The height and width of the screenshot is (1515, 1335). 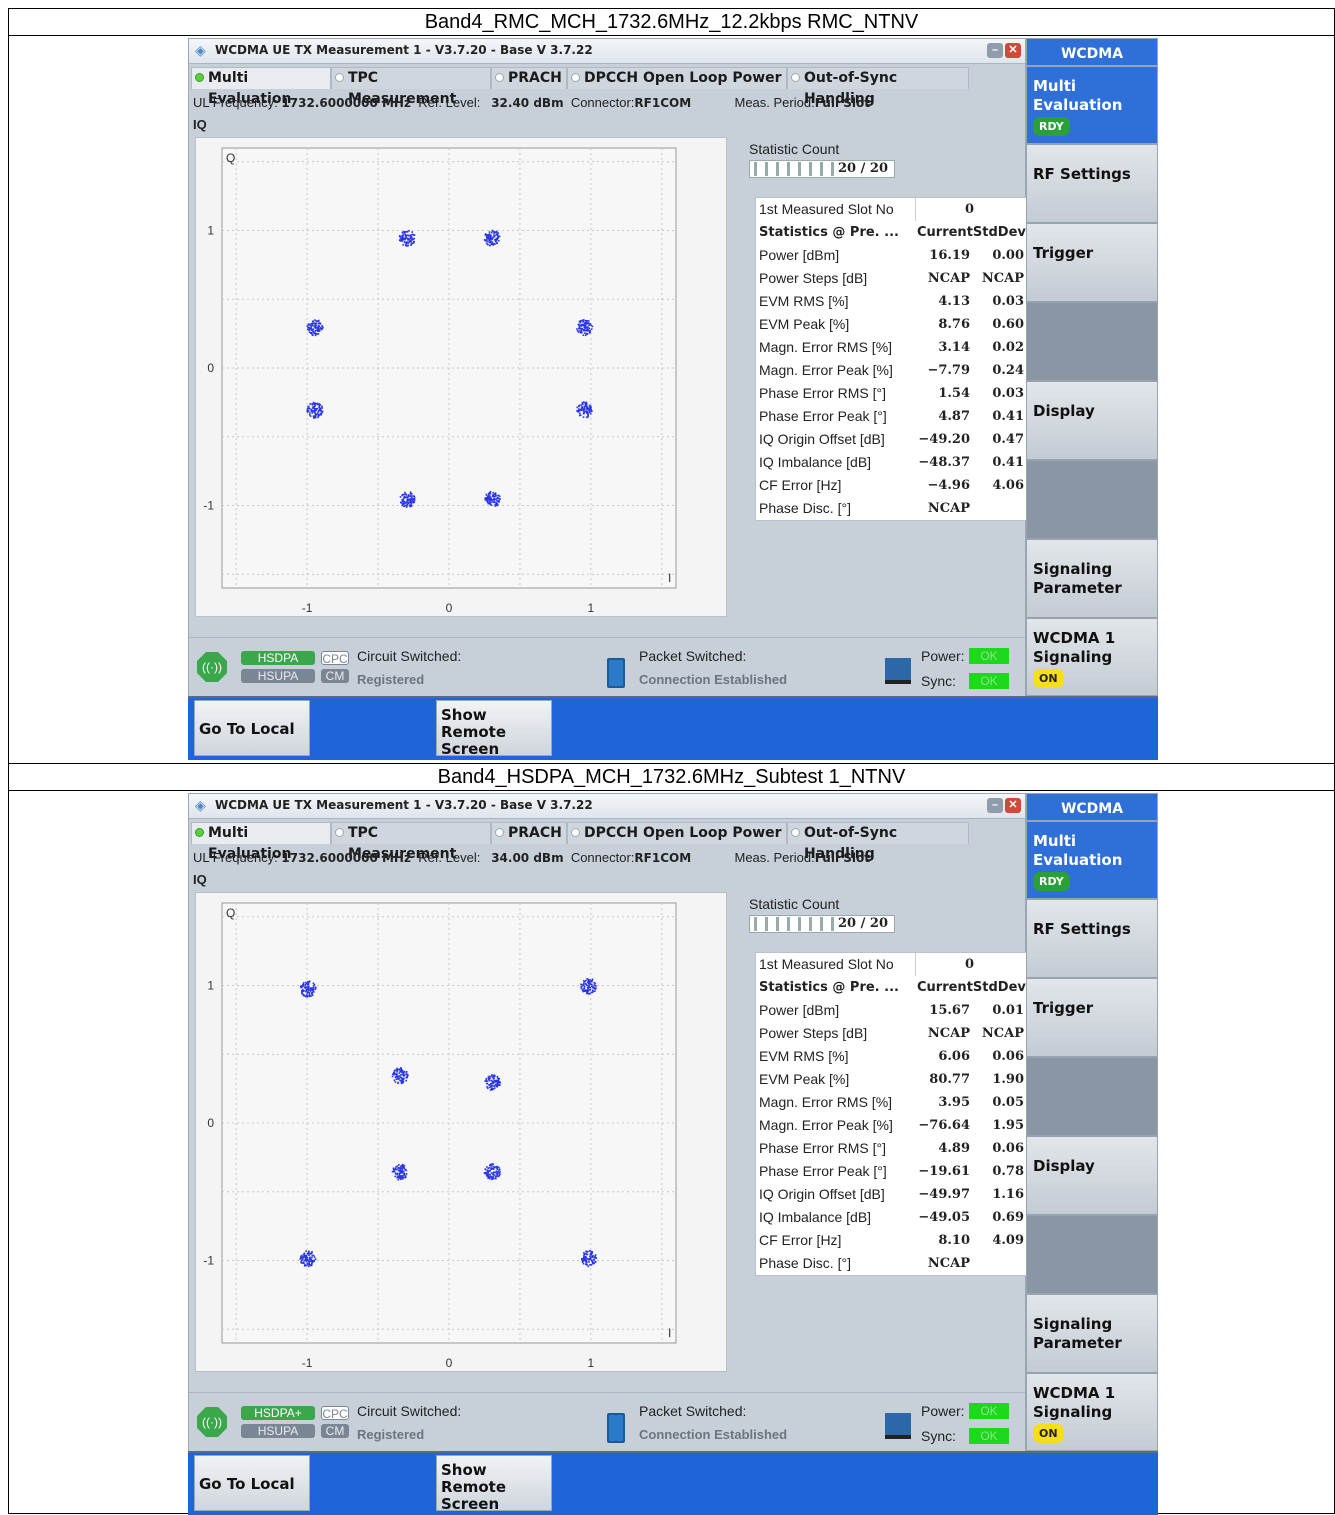 I want to click on x-tick-label: 1, so click(x=591, y=608).